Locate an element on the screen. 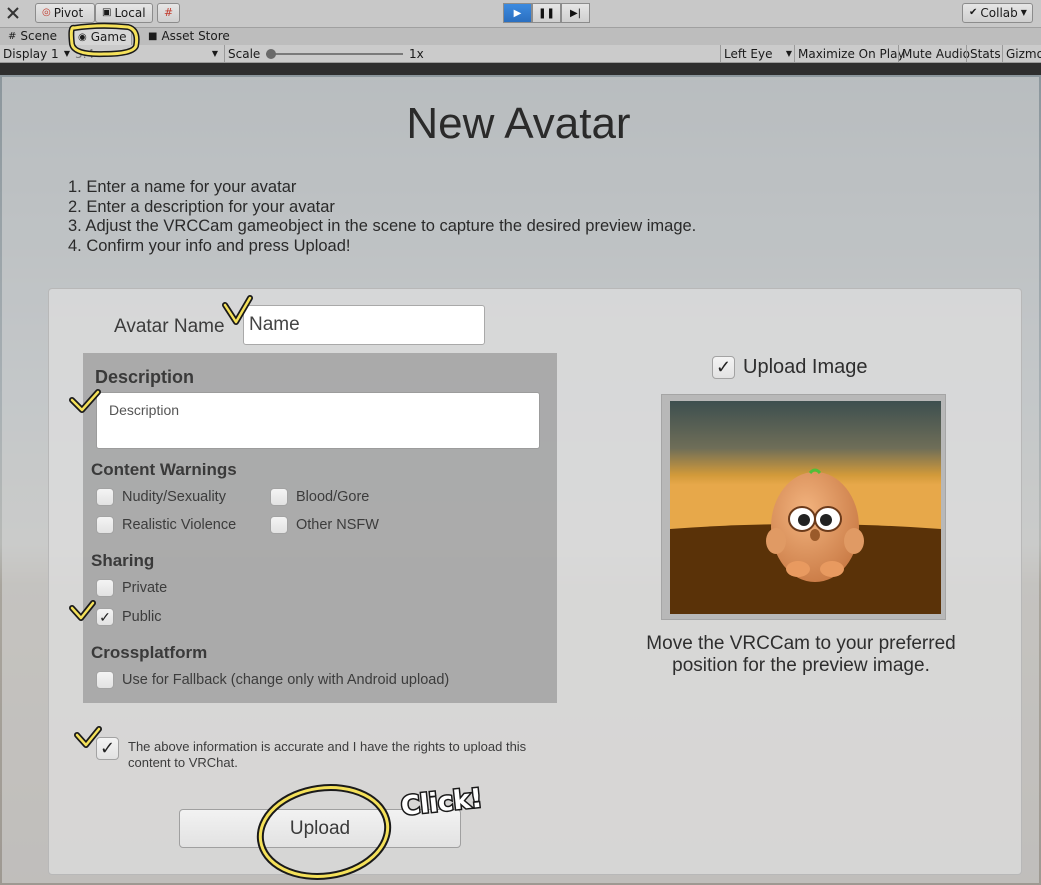 Image resolution: width=1041 pixels, height=885 pixels. description-input: Description is located at coordinates (318, 420).